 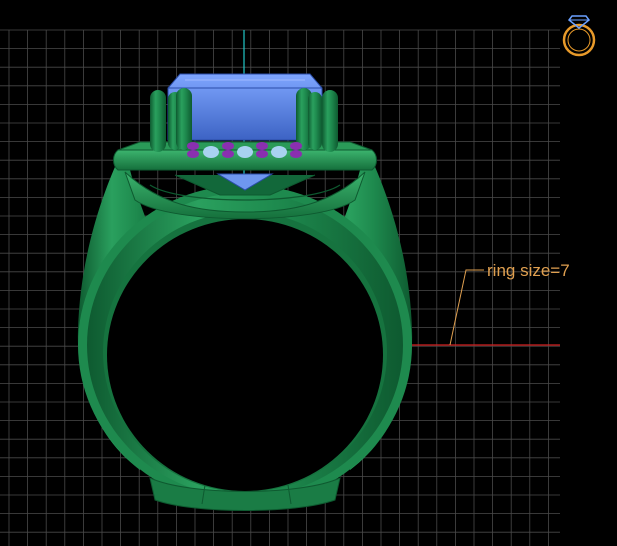 I want to click on ring-view-icon, so click(x=579, y=32).